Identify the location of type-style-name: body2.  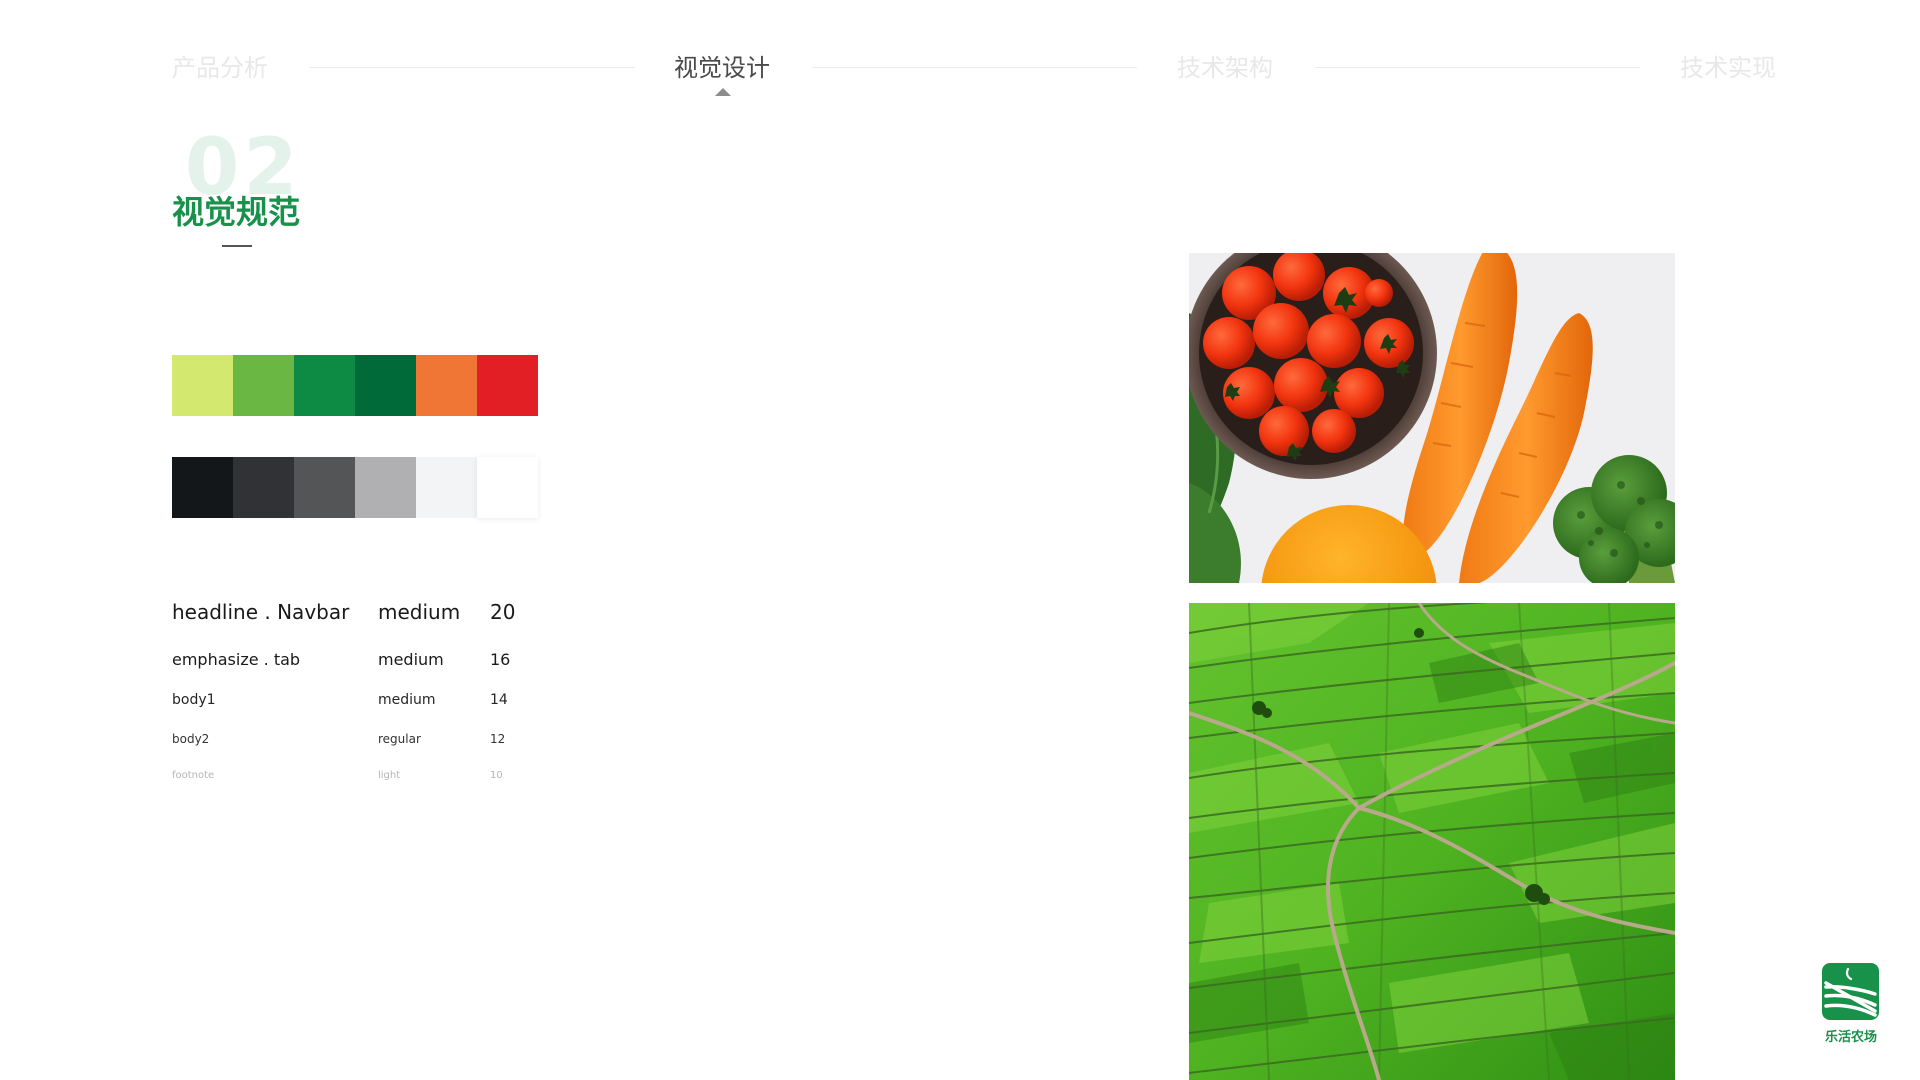
(191, 739).